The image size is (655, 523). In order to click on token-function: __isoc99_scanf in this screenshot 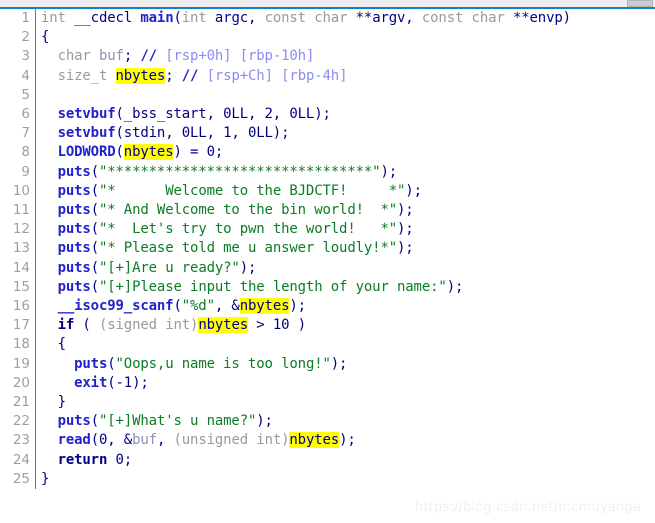, I will do `click(115, 306)`.